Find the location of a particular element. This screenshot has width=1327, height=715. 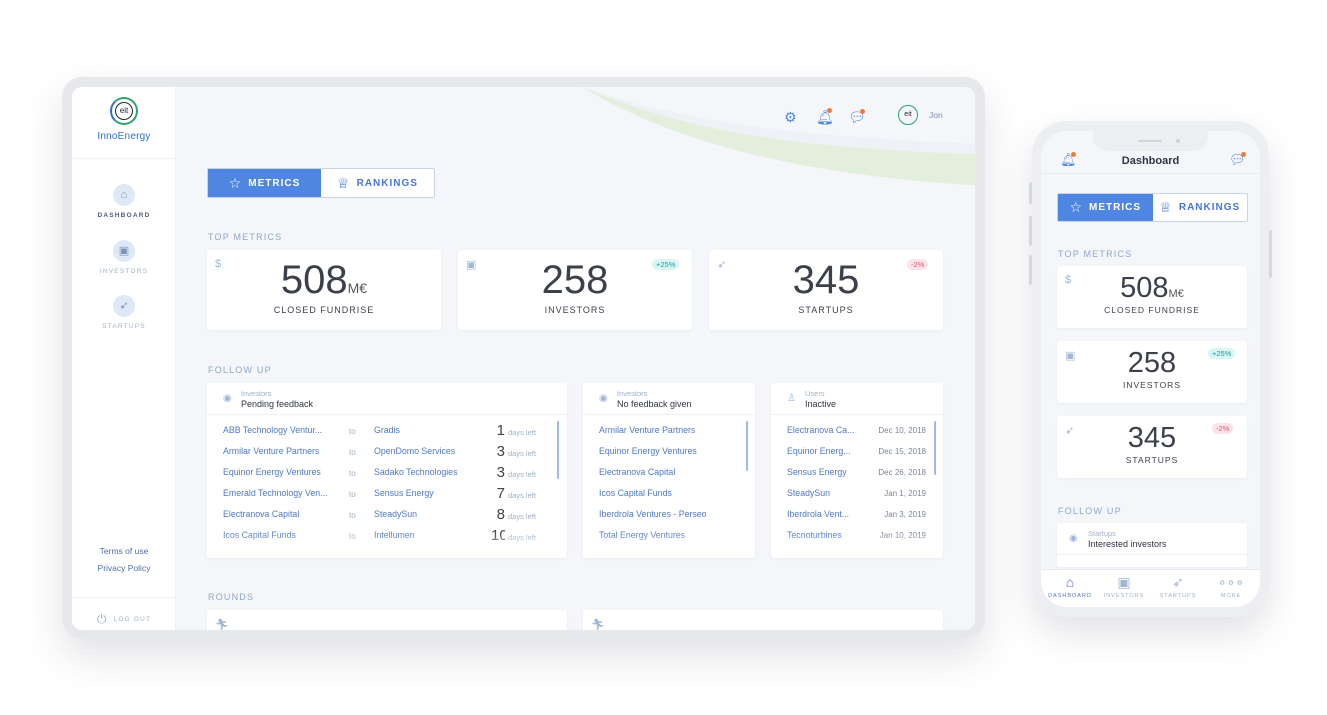

from-investor: Armilar Venture Partners is located at coordinates (280, 451).